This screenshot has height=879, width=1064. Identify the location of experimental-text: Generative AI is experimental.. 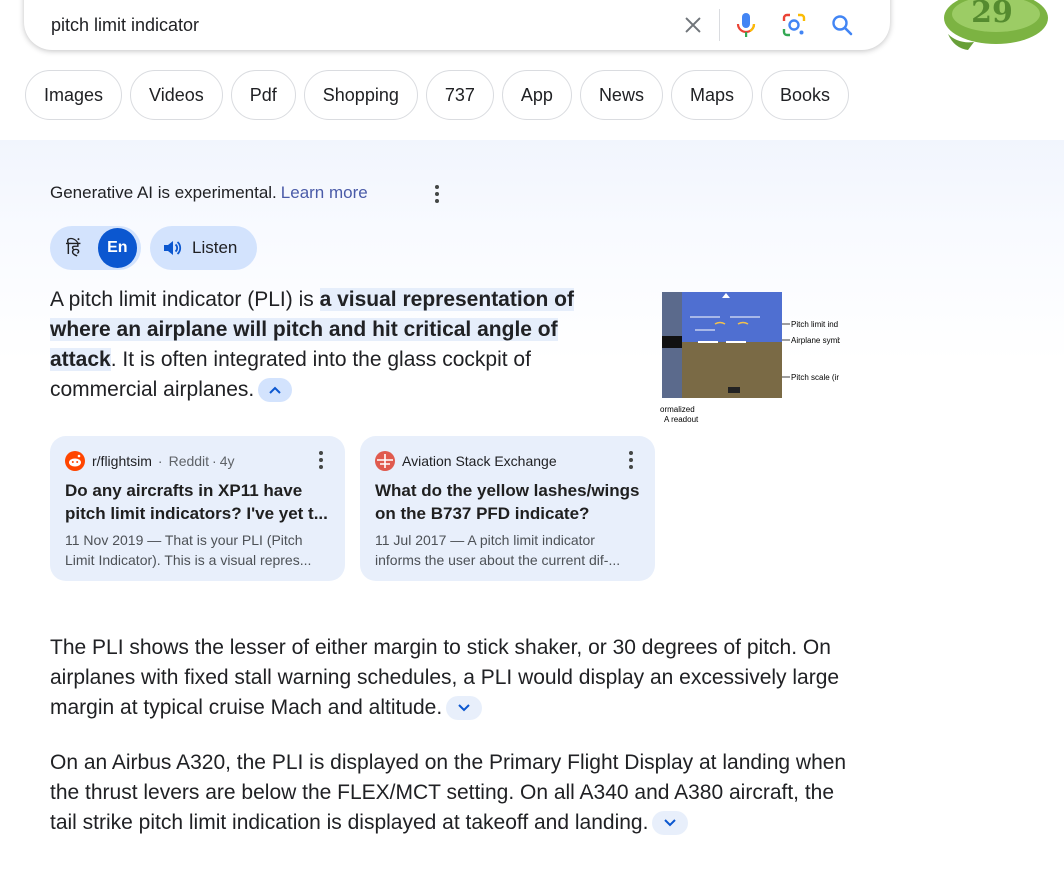
(163, 192).